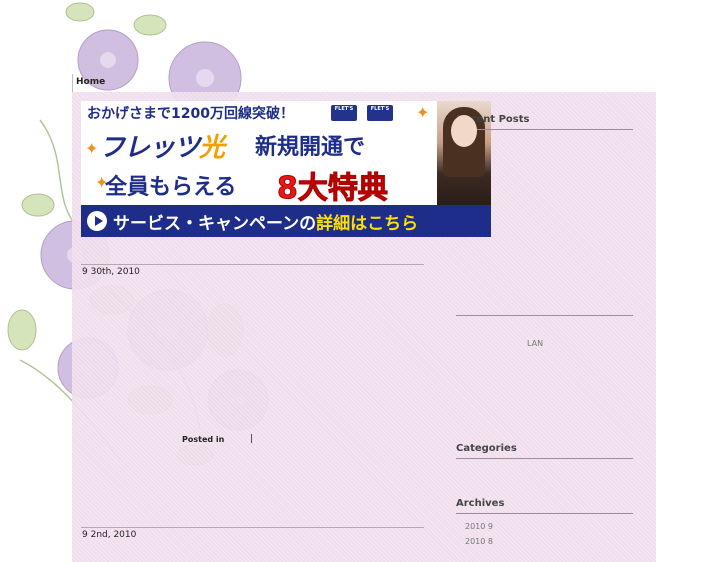 This screenshot has height=562, width=727. What do you see at coordinates (190, 114) in the screenshot?
I see `banner-headline: おかげさまで1200万回線突破！` at bounding box center [190, 114].